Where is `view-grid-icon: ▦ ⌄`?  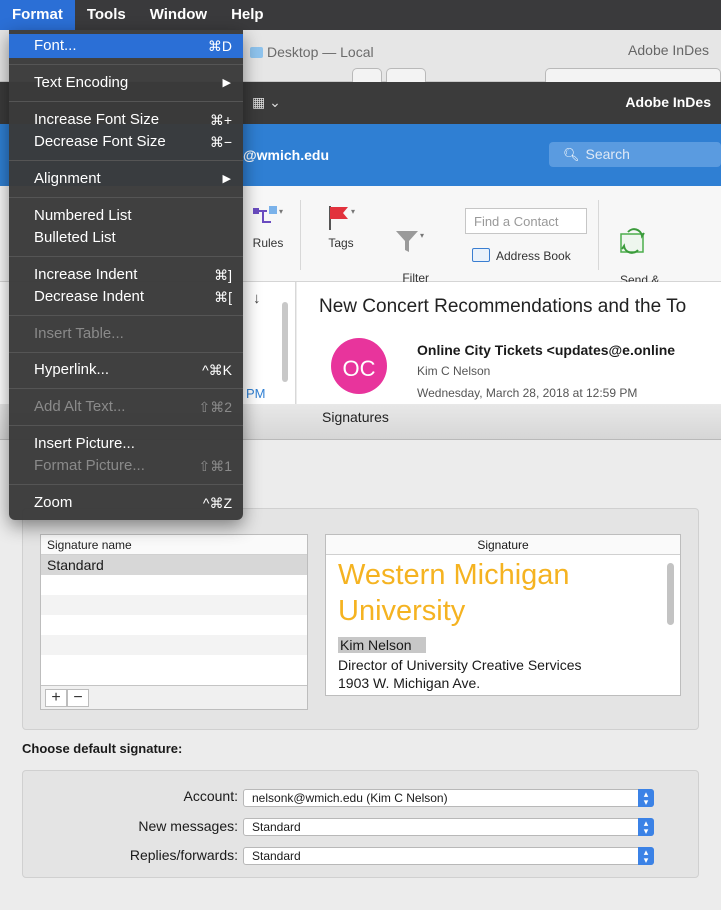 view-grid-icon: ▦ ⌄ is located at coordinates (266, 102).